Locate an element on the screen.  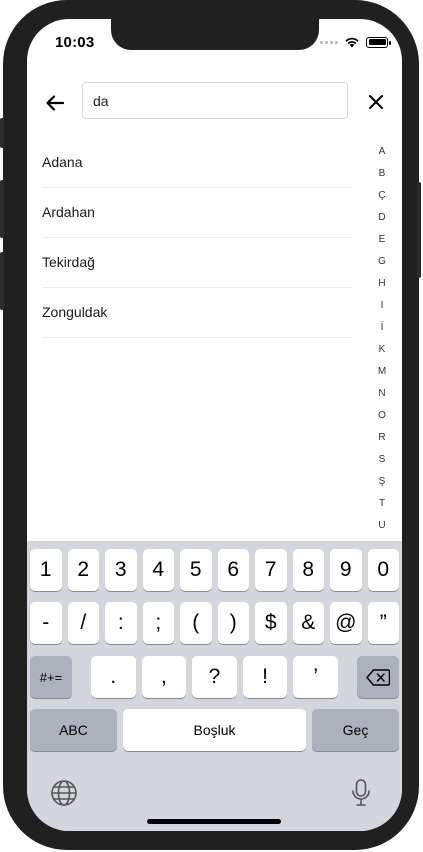
key: 8 is located at coordinates (308, 570).